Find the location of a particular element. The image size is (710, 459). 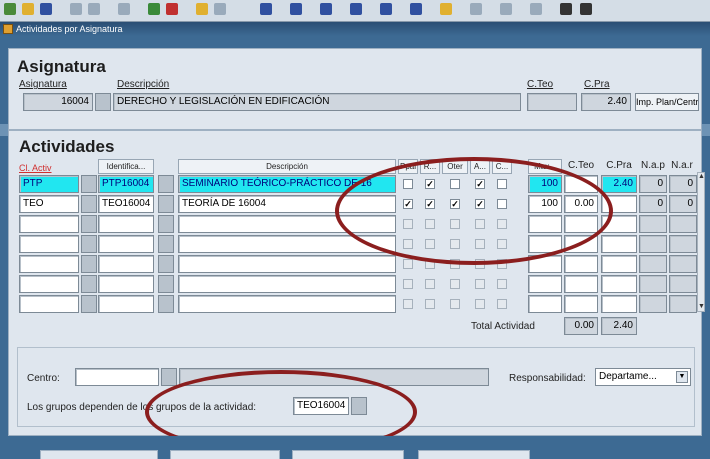

asignatura-code-field: 16004 is located at coordinates (58, 102).